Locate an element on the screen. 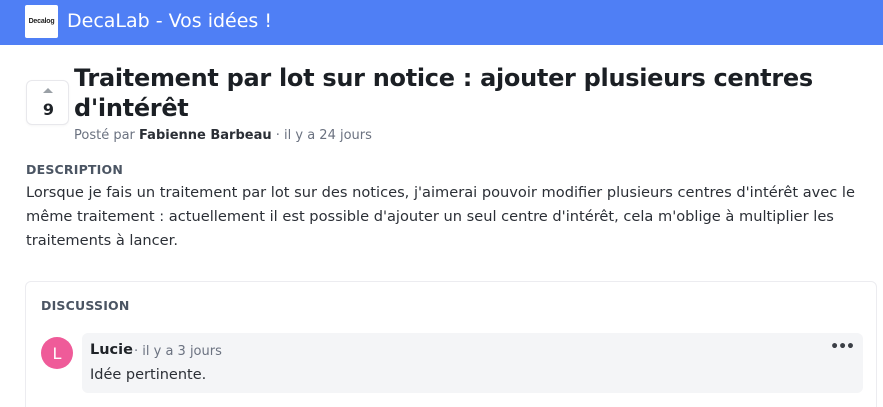 The width and height of the screenshot is (883, 407). description-heading: DESCRIPTION is located at coordinates (74, 169).